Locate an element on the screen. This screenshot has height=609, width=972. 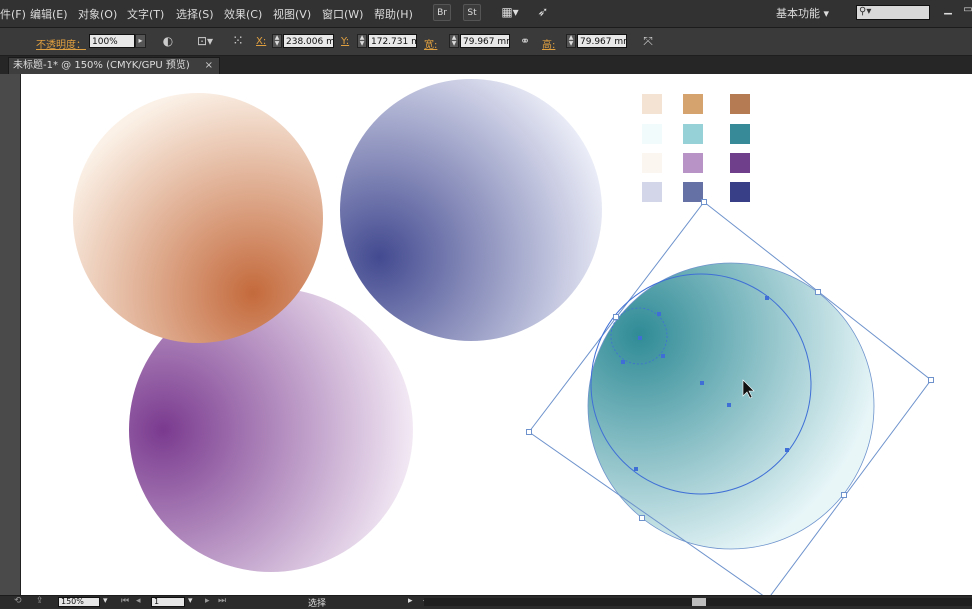
export-icon: ⇪ is located at coordinates (40, 601).